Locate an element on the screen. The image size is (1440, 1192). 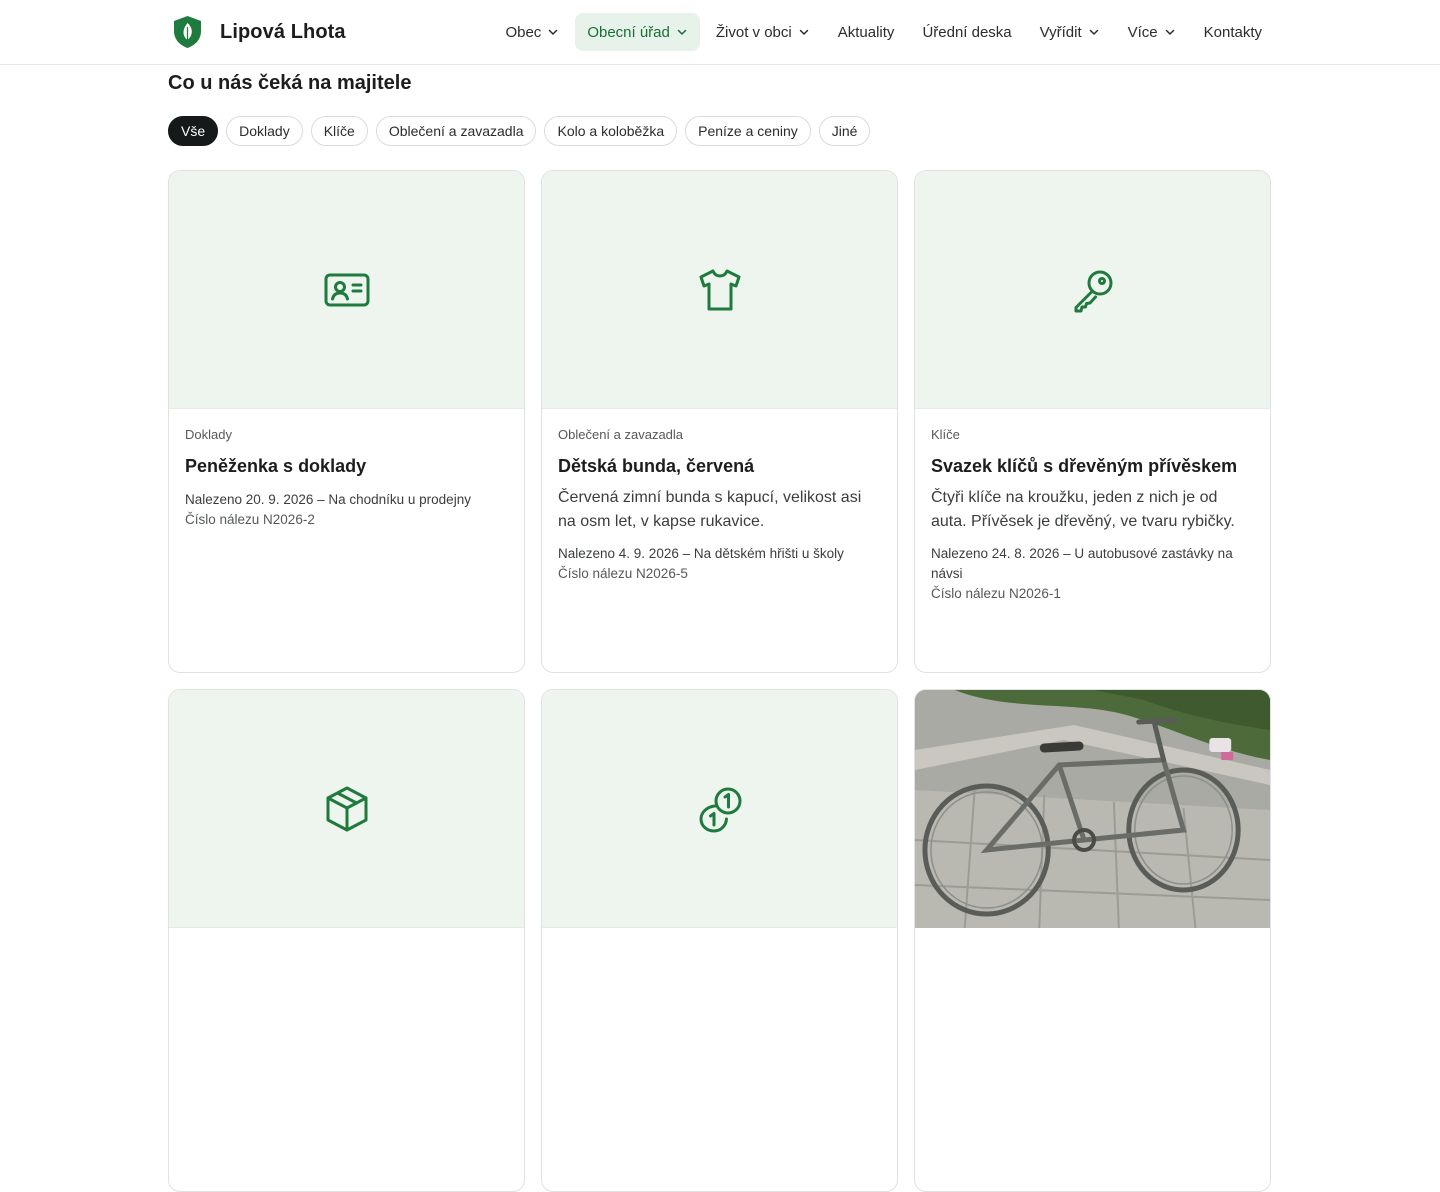
nav-vice: Více is located at coordinates (1152, 32).